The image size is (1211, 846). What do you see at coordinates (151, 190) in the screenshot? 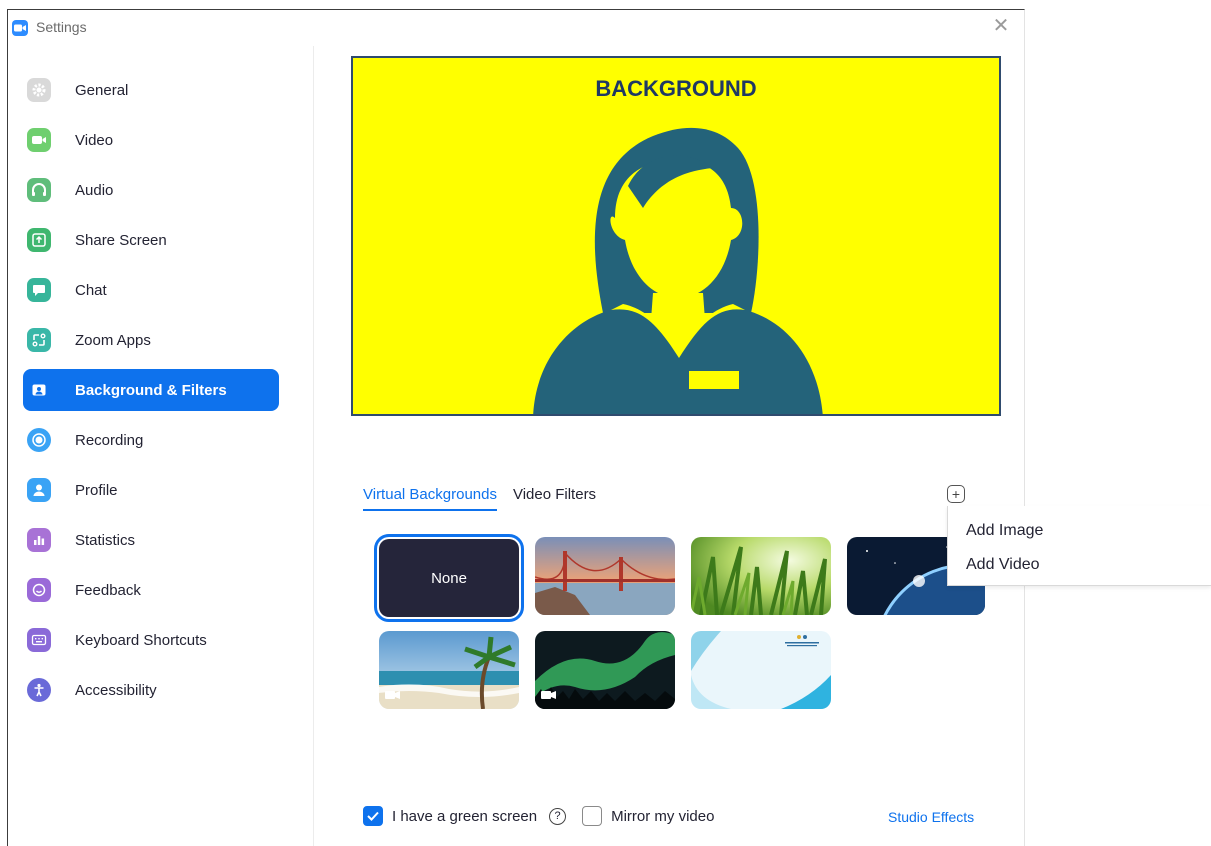
I see `sidebar-item-audio: Audio` at bounding box center [151, 190].